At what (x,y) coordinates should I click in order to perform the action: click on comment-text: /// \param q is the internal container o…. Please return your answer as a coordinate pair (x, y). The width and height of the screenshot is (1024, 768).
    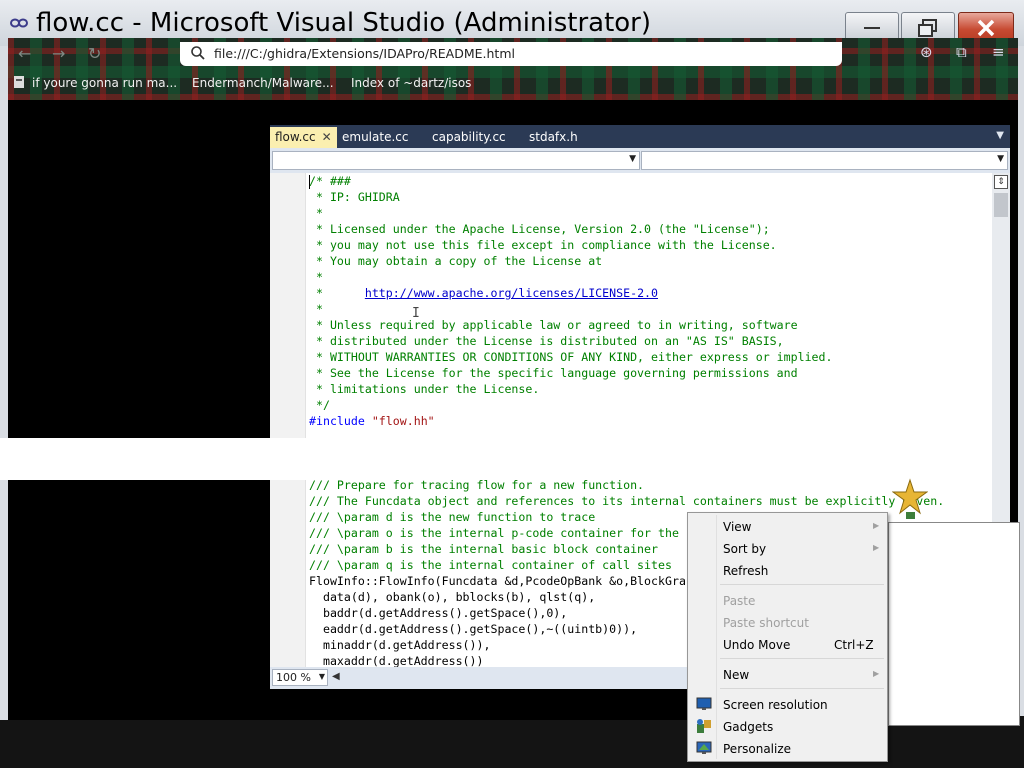
    Looking at the image, I should click on (490, 565).